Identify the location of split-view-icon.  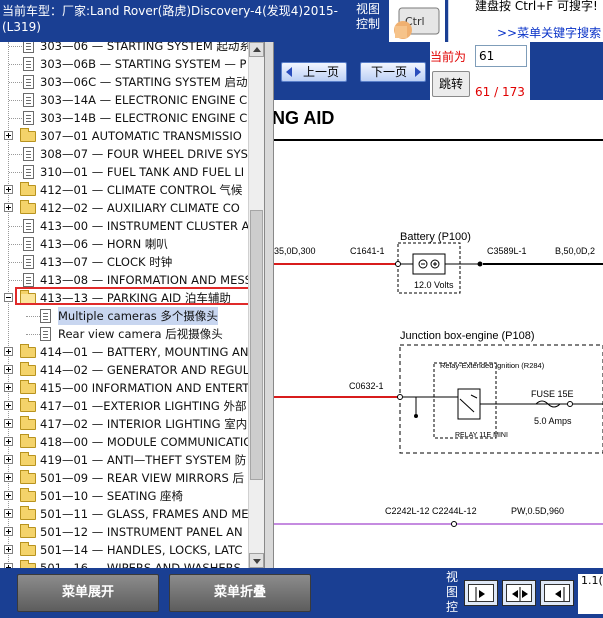
(520, 594).